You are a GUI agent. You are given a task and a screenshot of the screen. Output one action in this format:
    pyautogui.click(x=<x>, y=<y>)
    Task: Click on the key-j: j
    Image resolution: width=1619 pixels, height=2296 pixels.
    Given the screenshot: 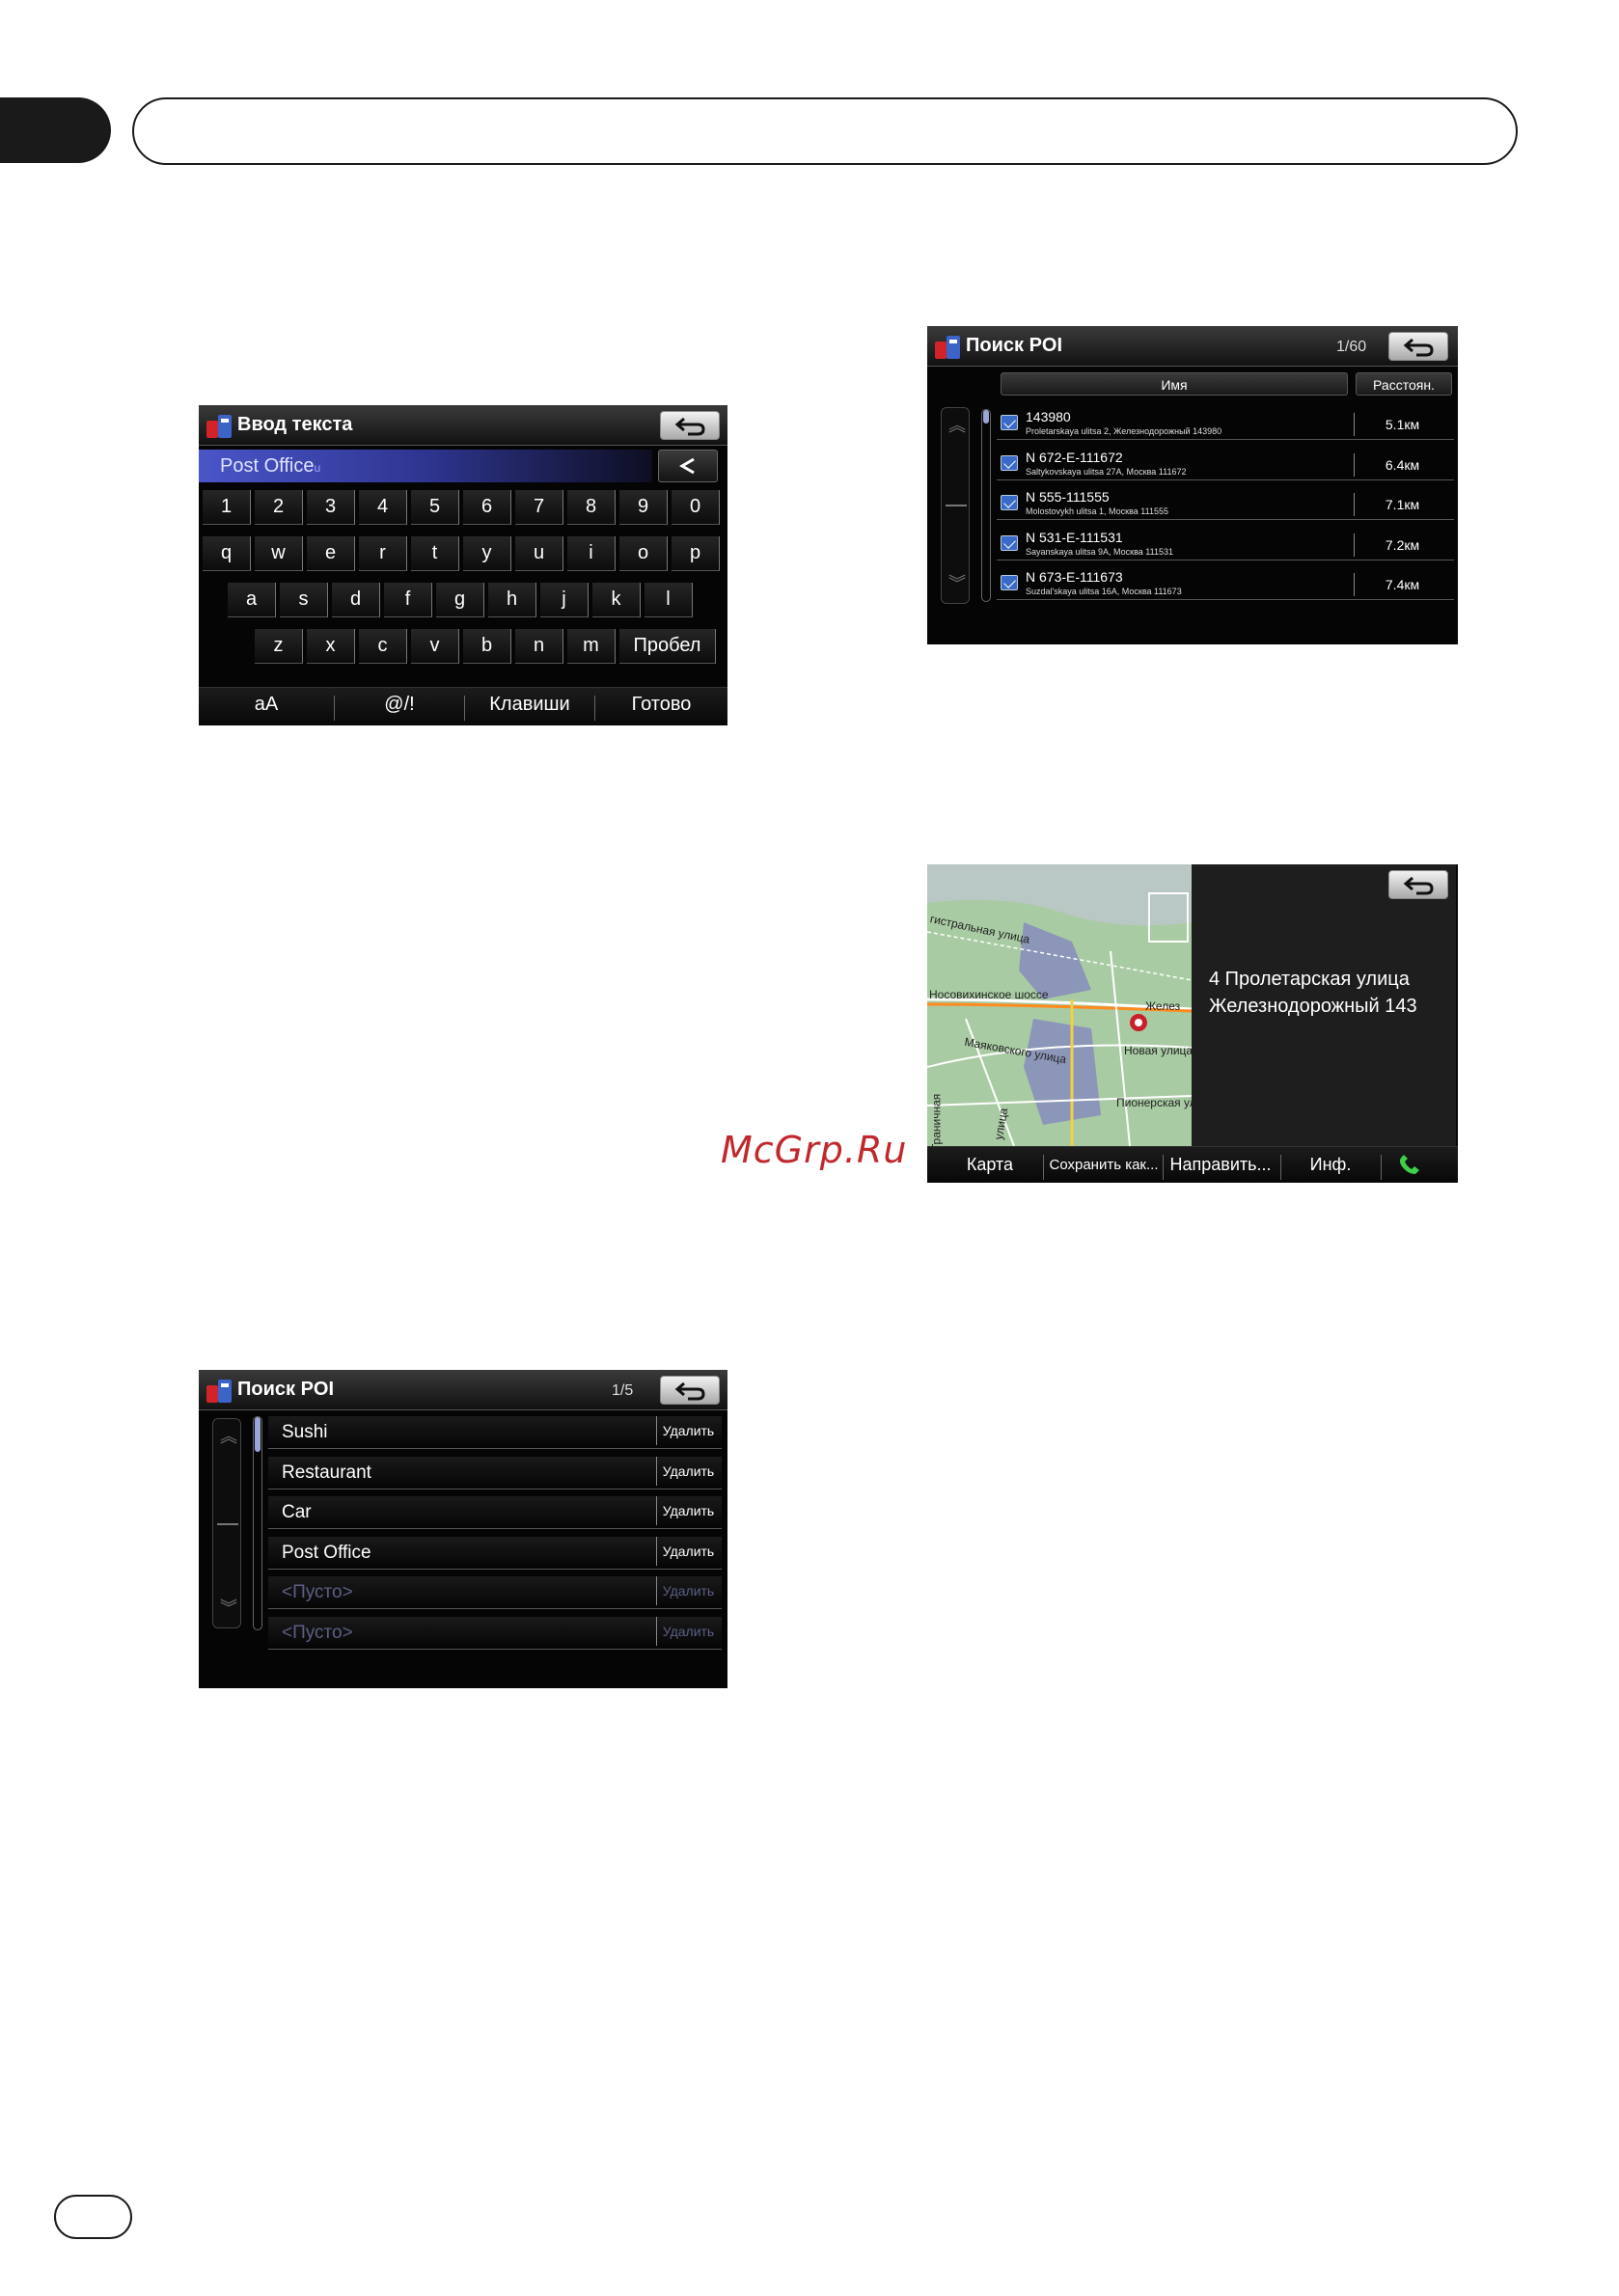 What is the action you would take?
    pyautogui.click(x=564, y=600)
    